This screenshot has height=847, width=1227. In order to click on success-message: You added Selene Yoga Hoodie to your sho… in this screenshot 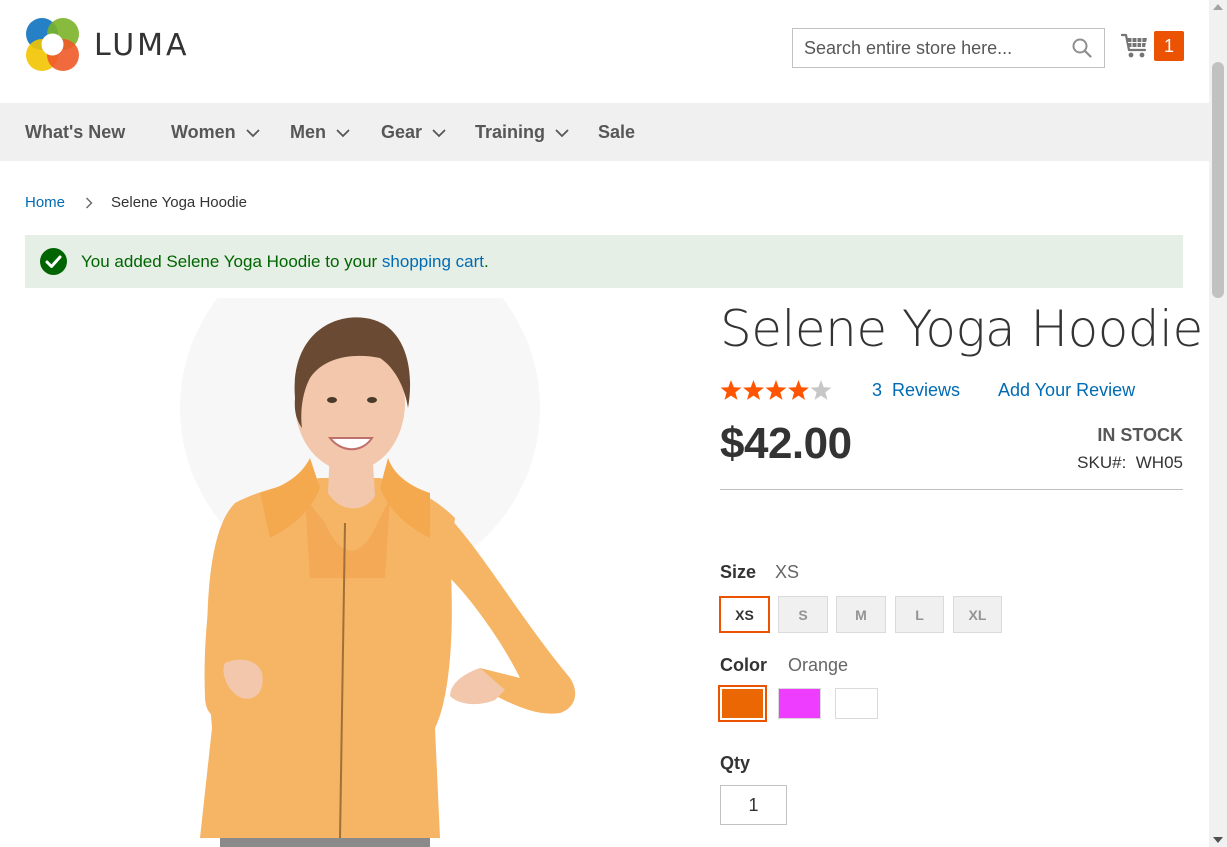, I will do `click(604, 261)`.